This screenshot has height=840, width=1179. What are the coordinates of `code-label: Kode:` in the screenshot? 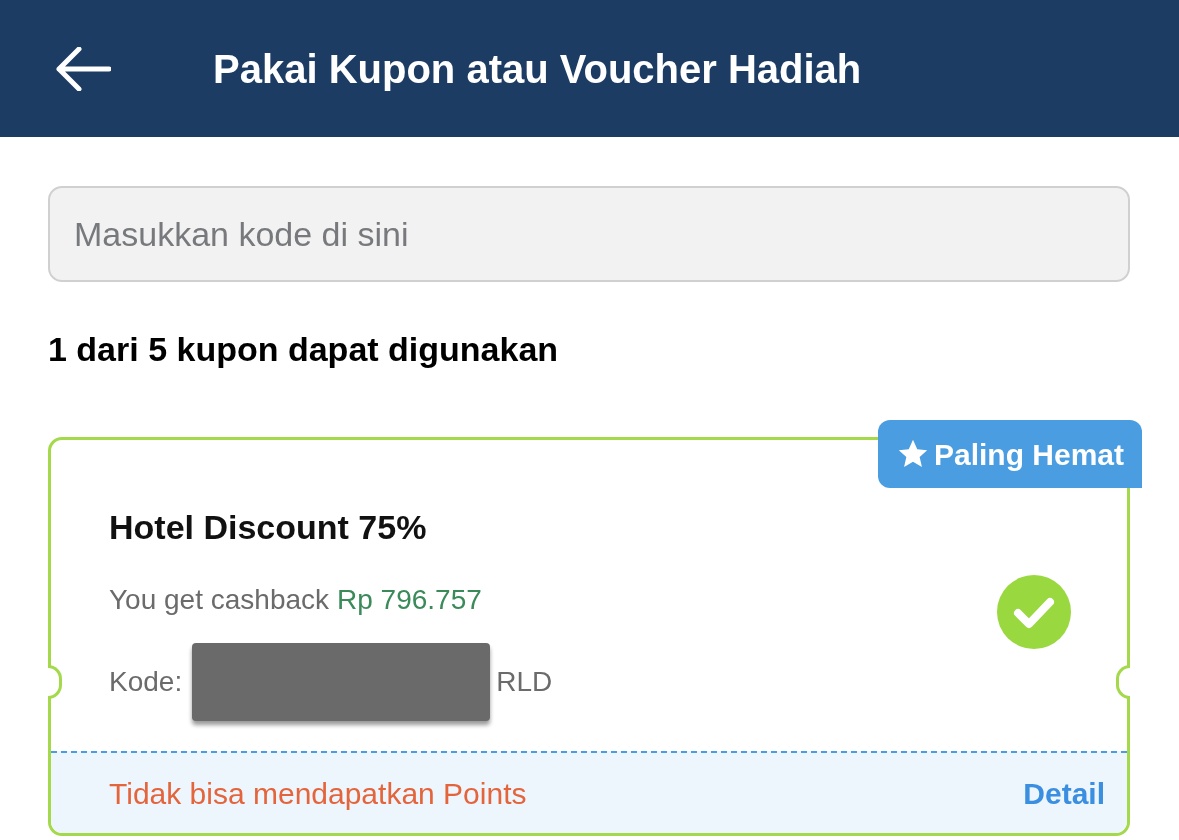 It's located at (146, 682).